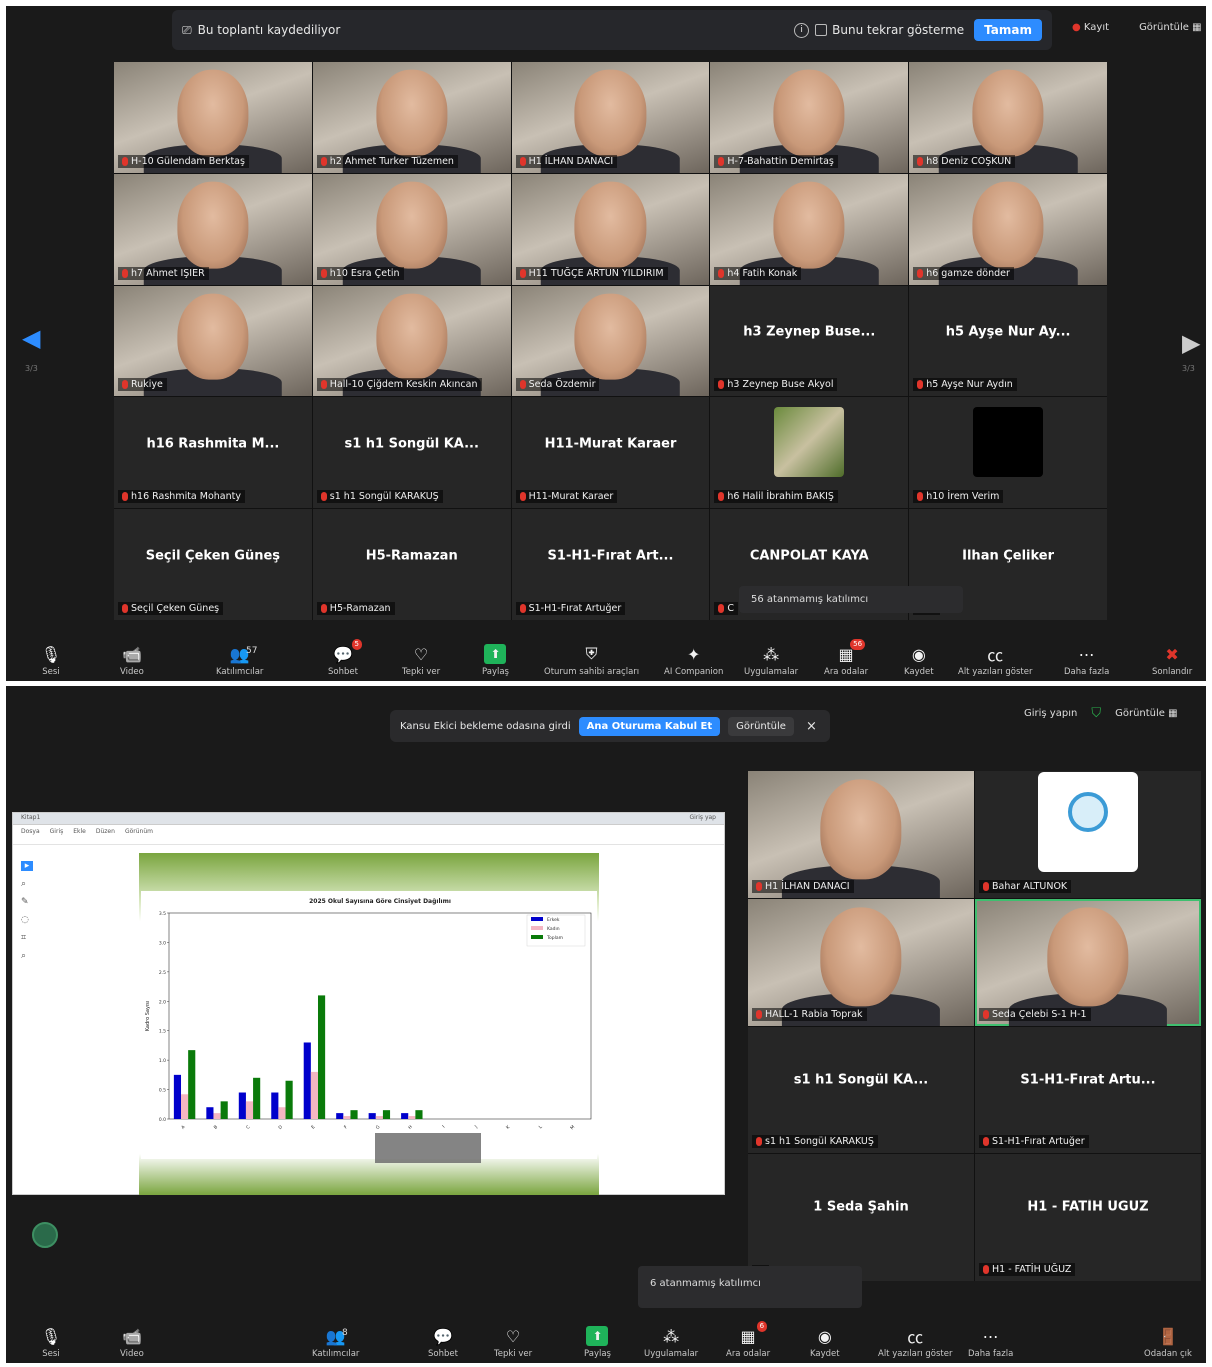 Image resolution: width=1212 pixels, height=1367 pixels. Describe the element at coordinates (411, 556) in the screenshot. I see `participant-display-name: H5-Ramazan` at that location.